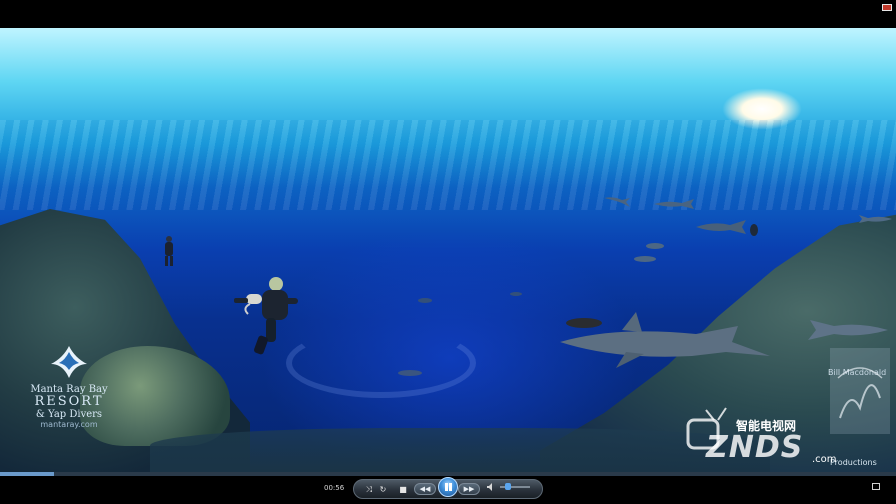 The image size is (896, 504). Describe the element at coordinates (469, 489) in the screenshot. I see `fast-forward-icon: ▶▶` at that location.